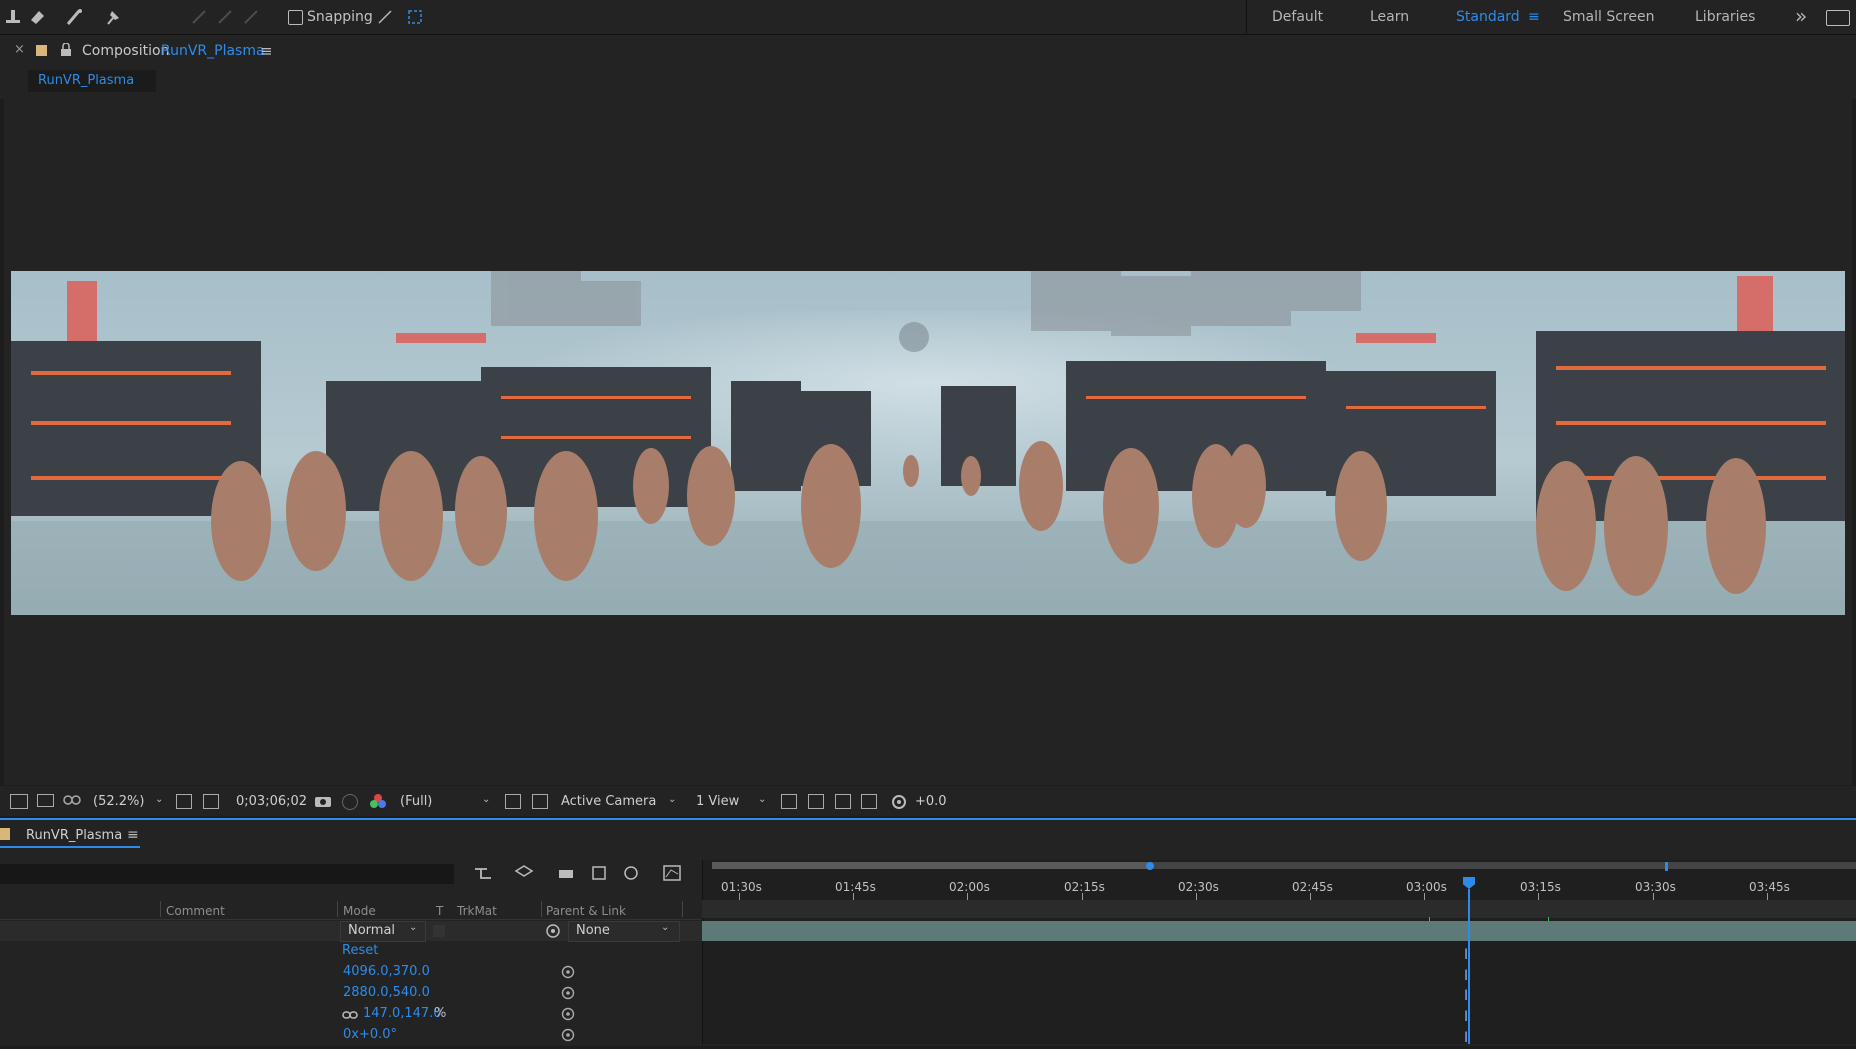 The image size is (1856, 1049). What do you see at coordinates (199, 17) in the screenshot?
I see `puppet-advanced-icon` at bounding box center [199, 17].